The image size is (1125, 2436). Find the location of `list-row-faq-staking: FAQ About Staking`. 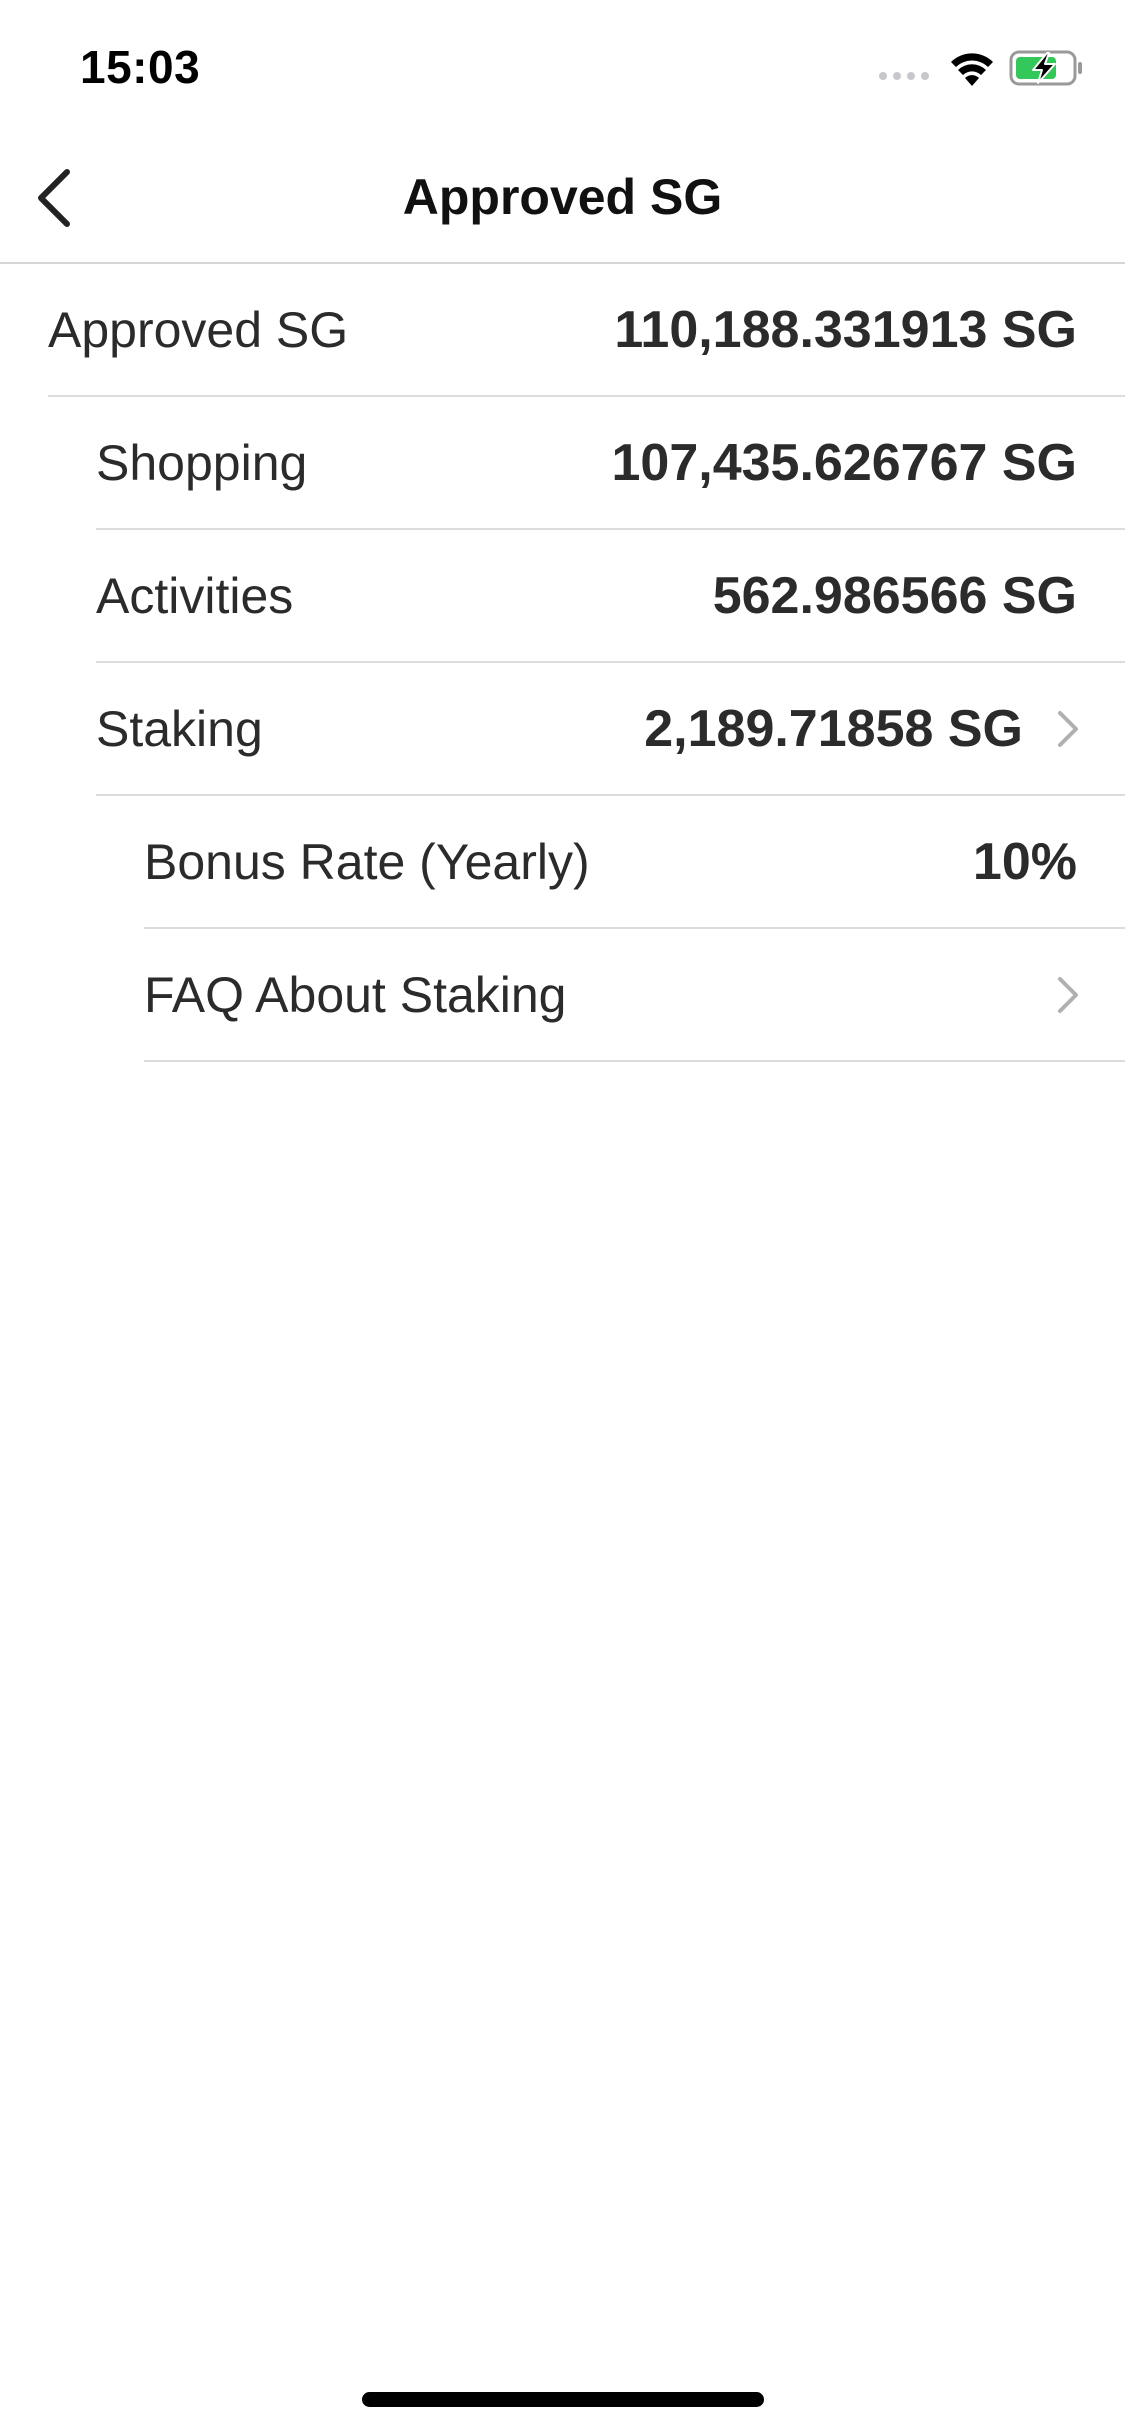

list-row-faq-staking: FAQ About Staking is located at coordinates (634, 995).